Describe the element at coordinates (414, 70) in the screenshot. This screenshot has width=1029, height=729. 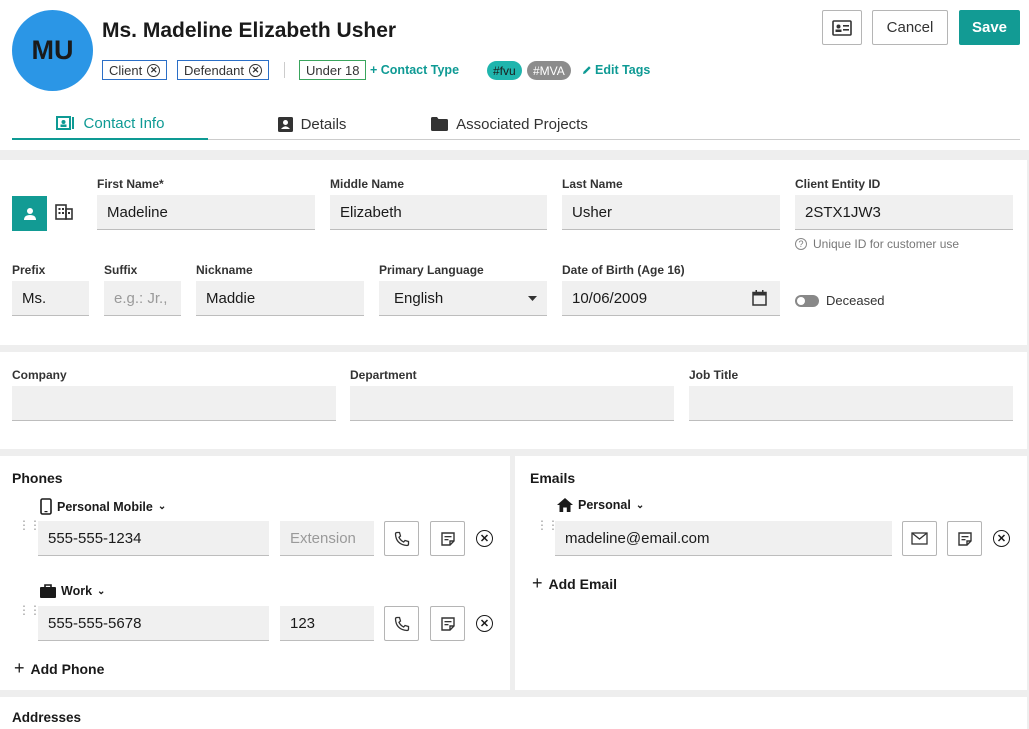
I see `add-contact-type-link: + Contact Type` at that location.